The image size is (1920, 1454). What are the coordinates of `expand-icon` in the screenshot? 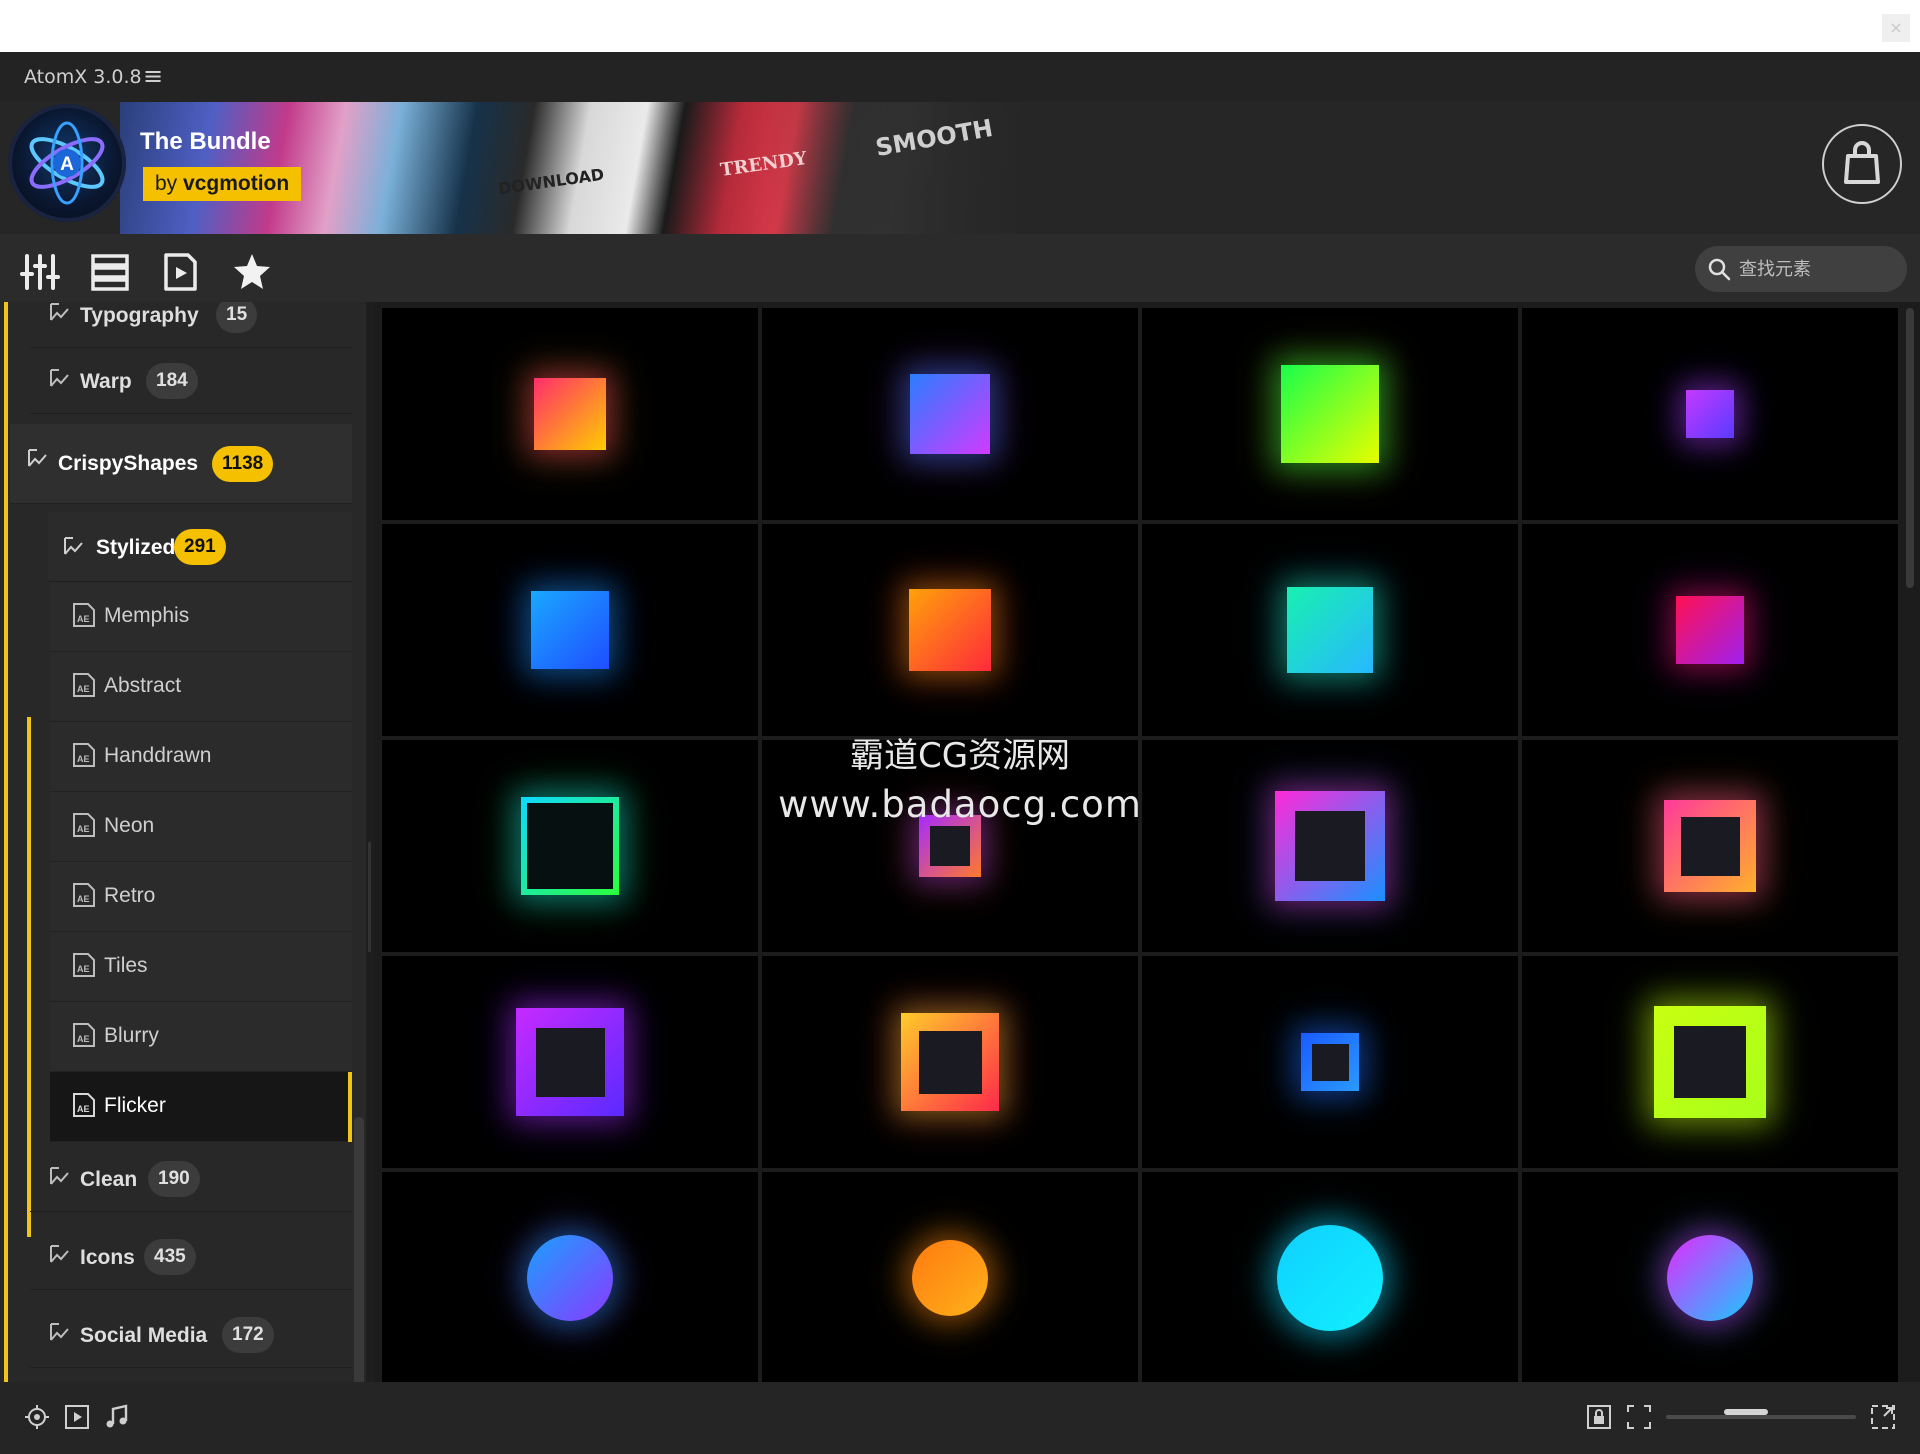 It's located at (1883, 1419).